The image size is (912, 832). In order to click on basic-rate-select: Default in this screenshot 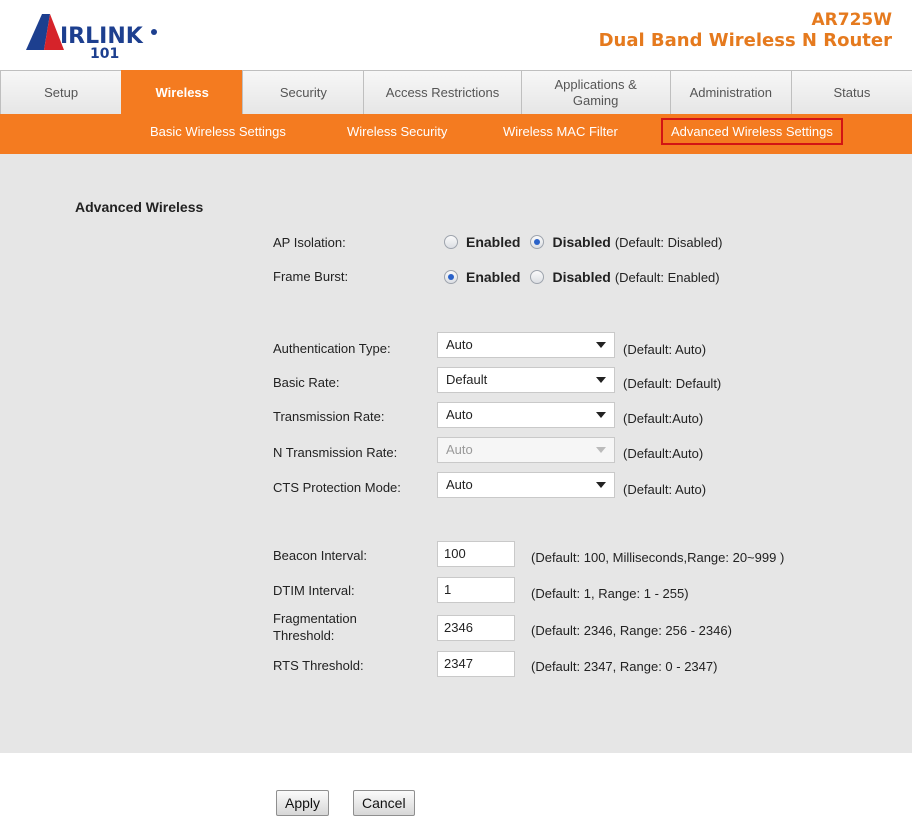, I will do `click(526, 380)`.